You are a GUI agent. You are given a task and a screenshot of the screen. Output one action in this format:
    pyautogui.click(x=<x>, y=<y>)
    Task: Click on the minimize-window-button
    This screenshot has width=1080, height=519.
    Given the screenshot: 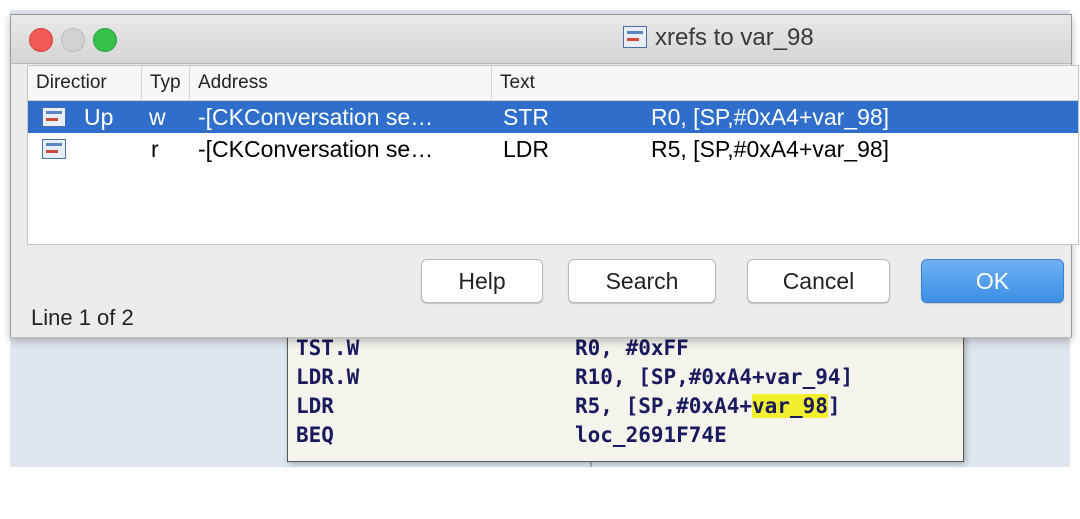 What is the action you would take?
    pyautogui.click(x=73, y=40)
    